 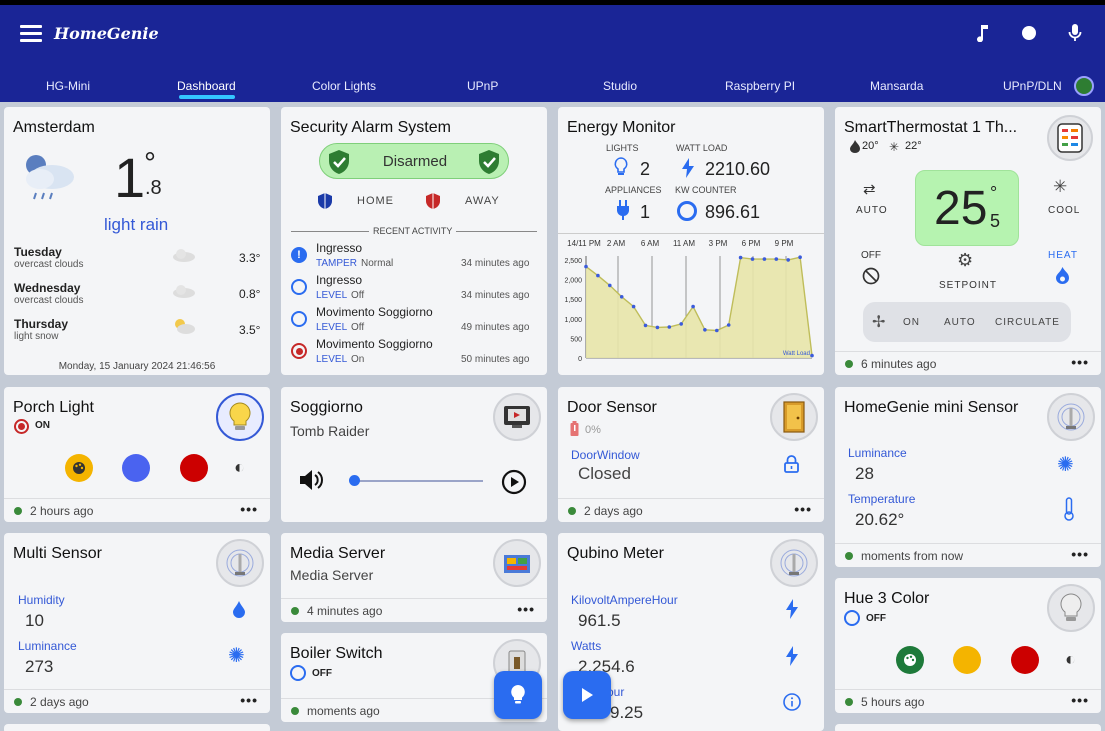 I want to click on home-mode-shield-icon, so click(x=325, y=203).